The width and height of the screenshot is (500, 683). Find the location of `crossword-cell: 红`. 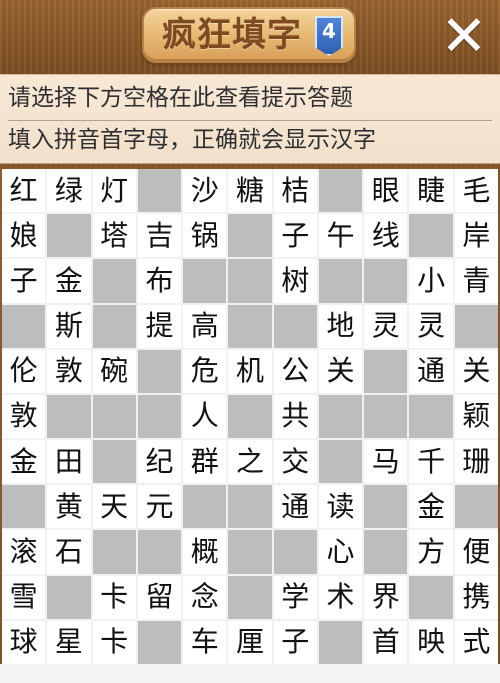

crossword-cell: 红 is located at coordinates (24, 191).